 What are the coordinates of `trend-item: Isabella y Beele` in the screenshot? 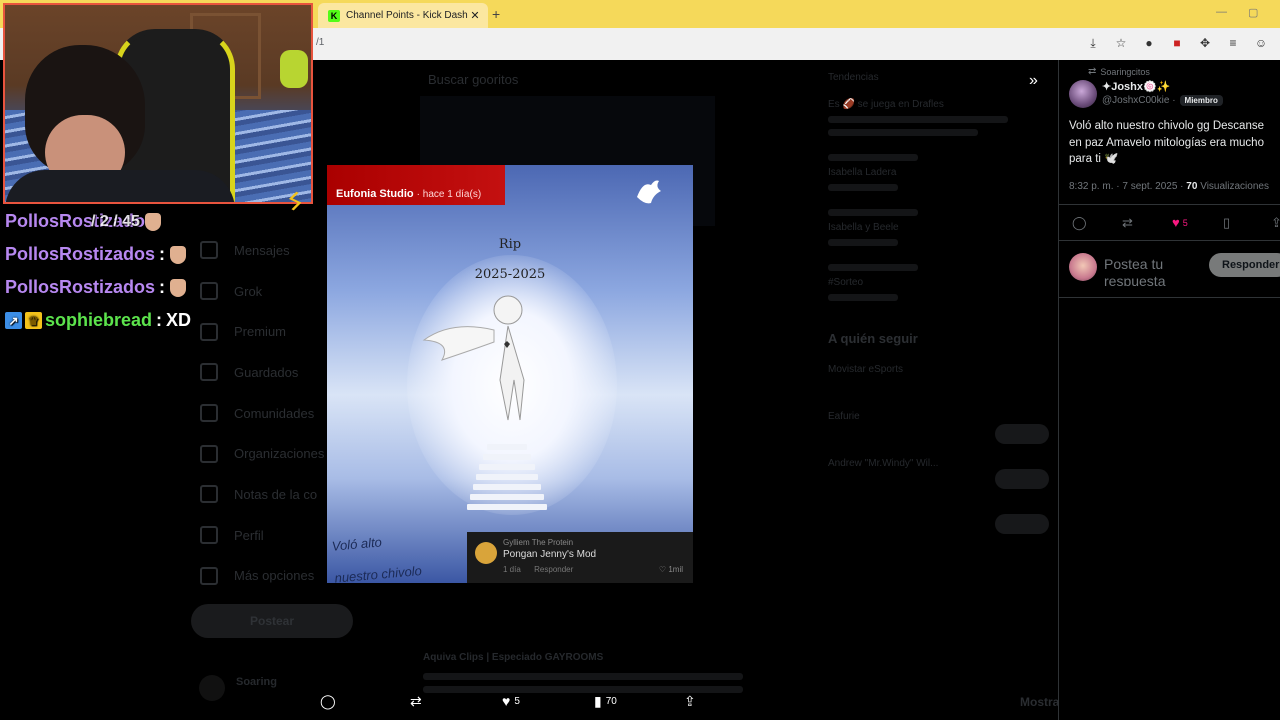 It's located at (938, 227).